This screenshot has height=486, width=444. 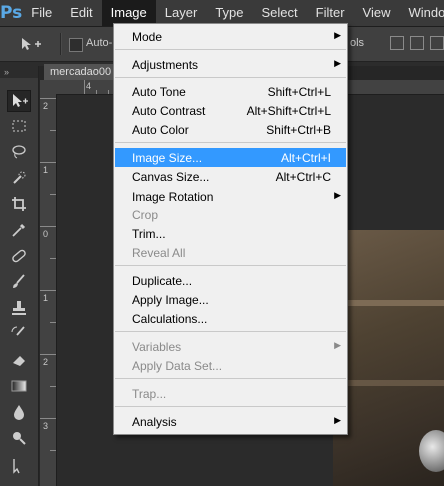 What do you see at coordinates (230, 91) in the screenshot?
I see `menu-item-auto-tone: Auto Tone Shift+Ctrl+L` at bounding box center [230, 91].